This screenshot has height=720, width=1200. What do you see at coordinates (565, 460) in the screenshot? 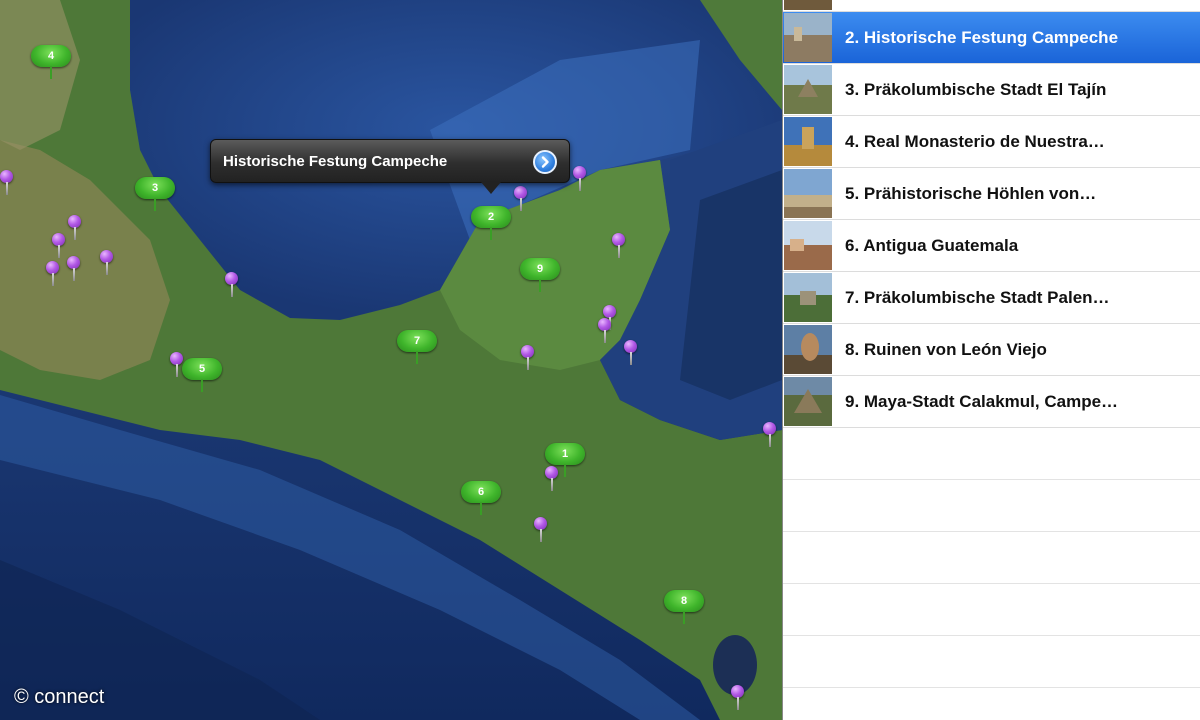
I see `map-pin-1: 1` at bounding box center [565, 460].